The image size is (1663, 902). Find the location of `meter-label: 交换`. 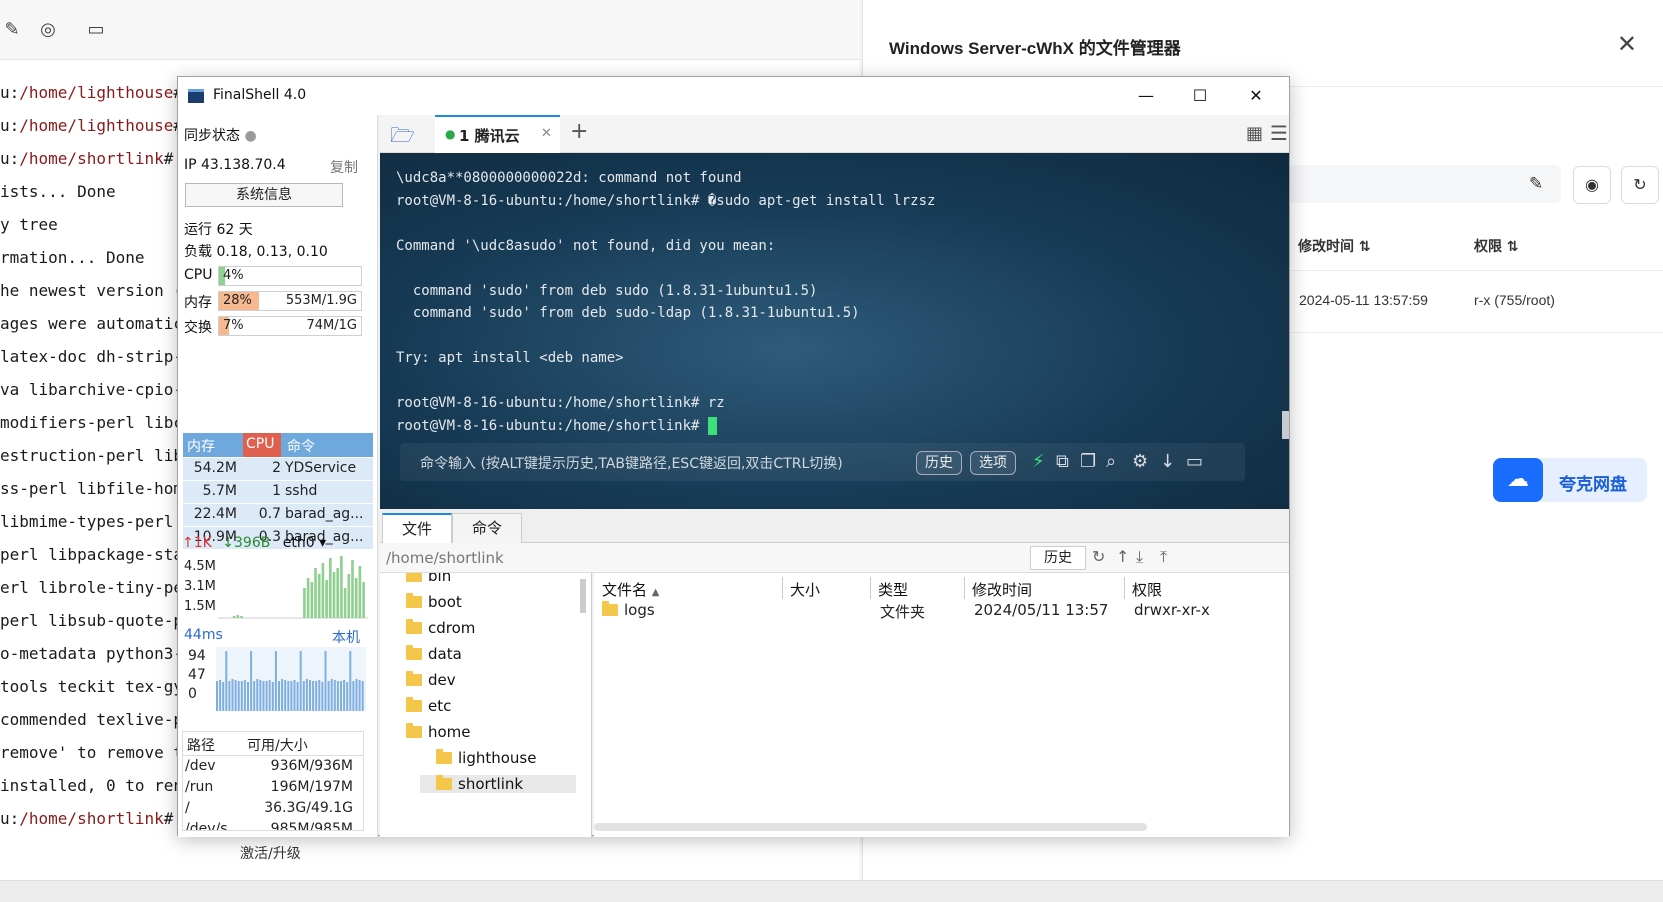

meter-label: 交换 is located at coordinates (198, 328).